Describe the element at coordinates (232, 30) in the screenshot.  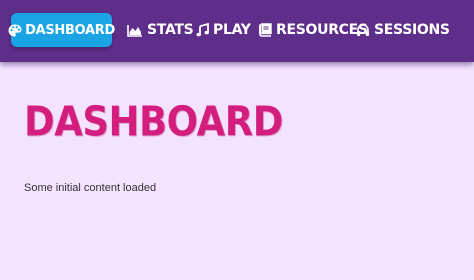
I see `nav-item-label: PLAY` at that location.